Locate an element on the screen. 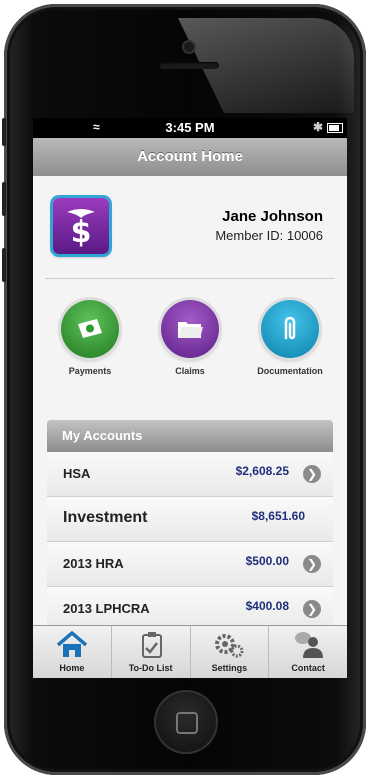 The height and width of the screenshot is (779, 370). payments-button: Payments is located at coordinates (90, 338).